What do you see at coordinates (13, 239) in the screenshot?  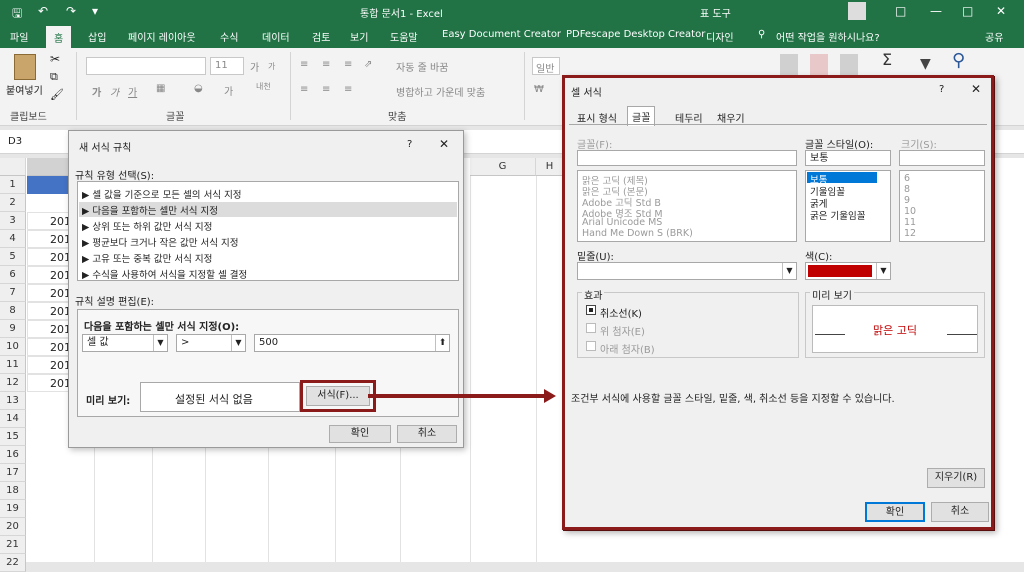 I see `row-header: 4` at bounding box center [13, 239].